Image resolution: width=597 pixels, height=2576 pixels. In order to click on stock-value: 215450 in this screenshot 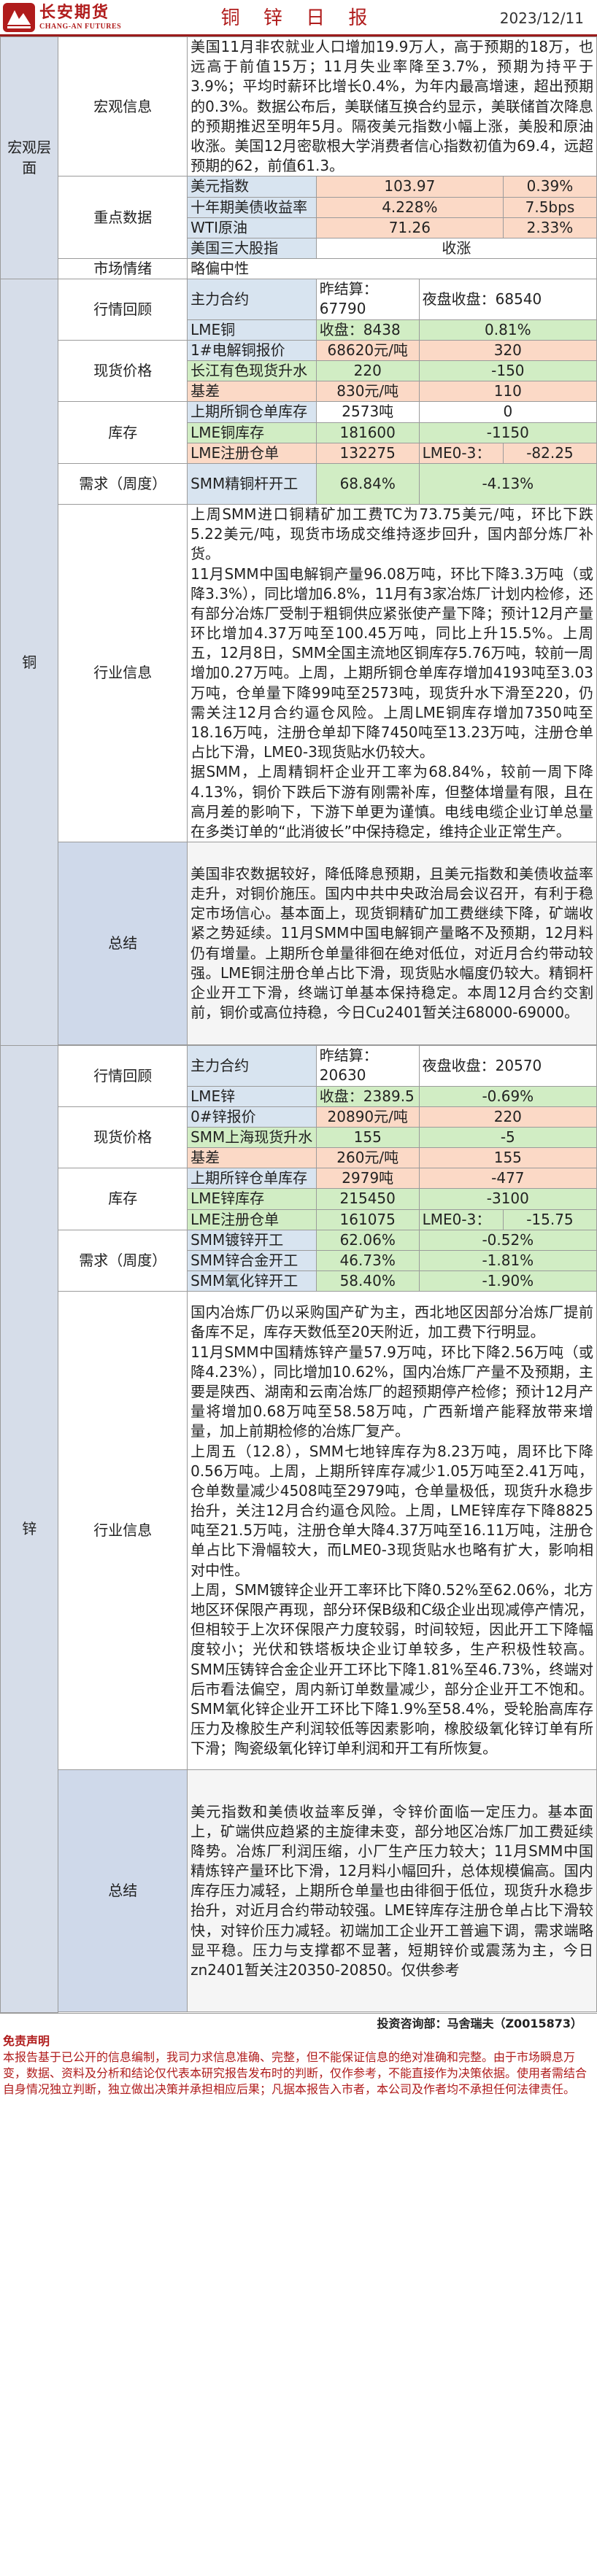, I will do `click(367, 1199)`.